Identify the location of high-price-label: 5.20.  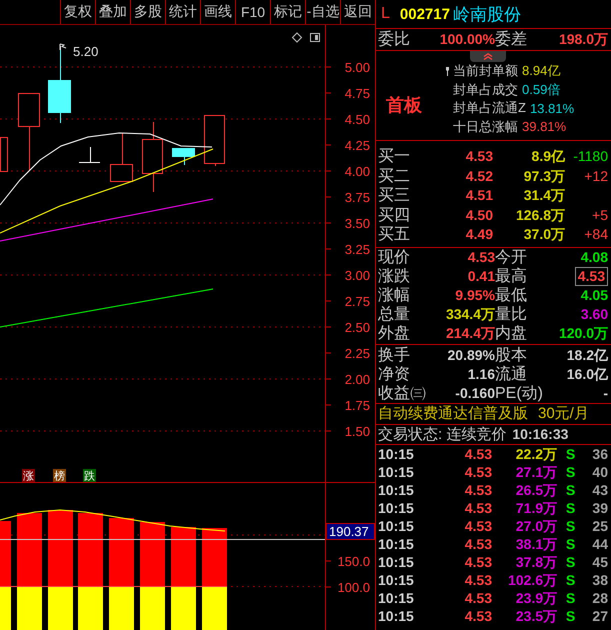
(85, 51).